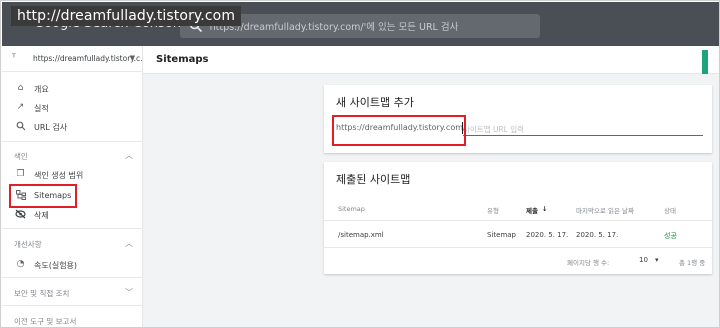 The width and height of the screenshot is (720, 328). I want to click on column-header-sitemap: Sitemap, so click(351, 209).